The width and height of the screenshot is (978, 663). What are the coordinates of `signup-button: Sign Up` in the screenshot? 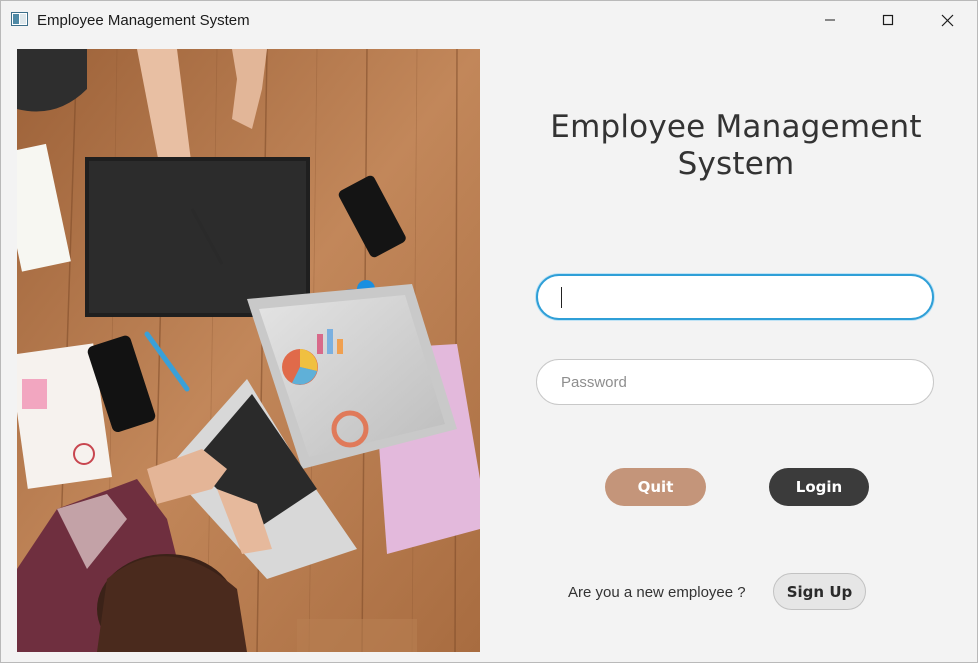 It's located at (819, 591).